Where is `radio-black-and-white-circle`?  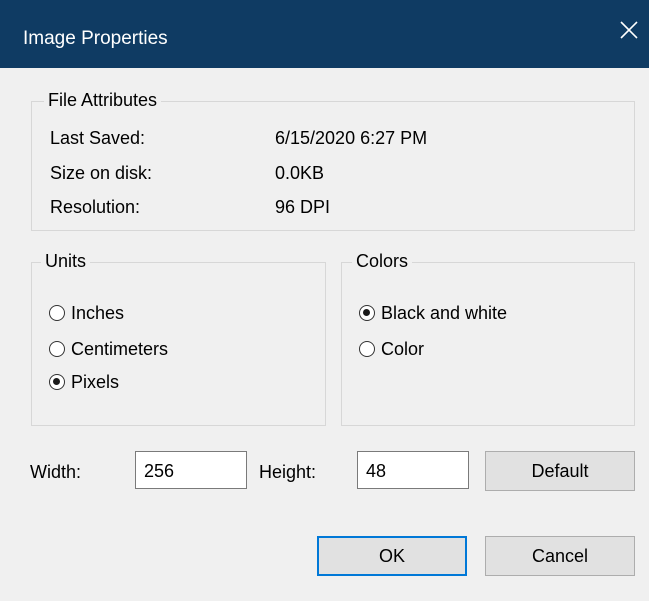
radio-black-and-white-circle is located at coordinates (367, 313).